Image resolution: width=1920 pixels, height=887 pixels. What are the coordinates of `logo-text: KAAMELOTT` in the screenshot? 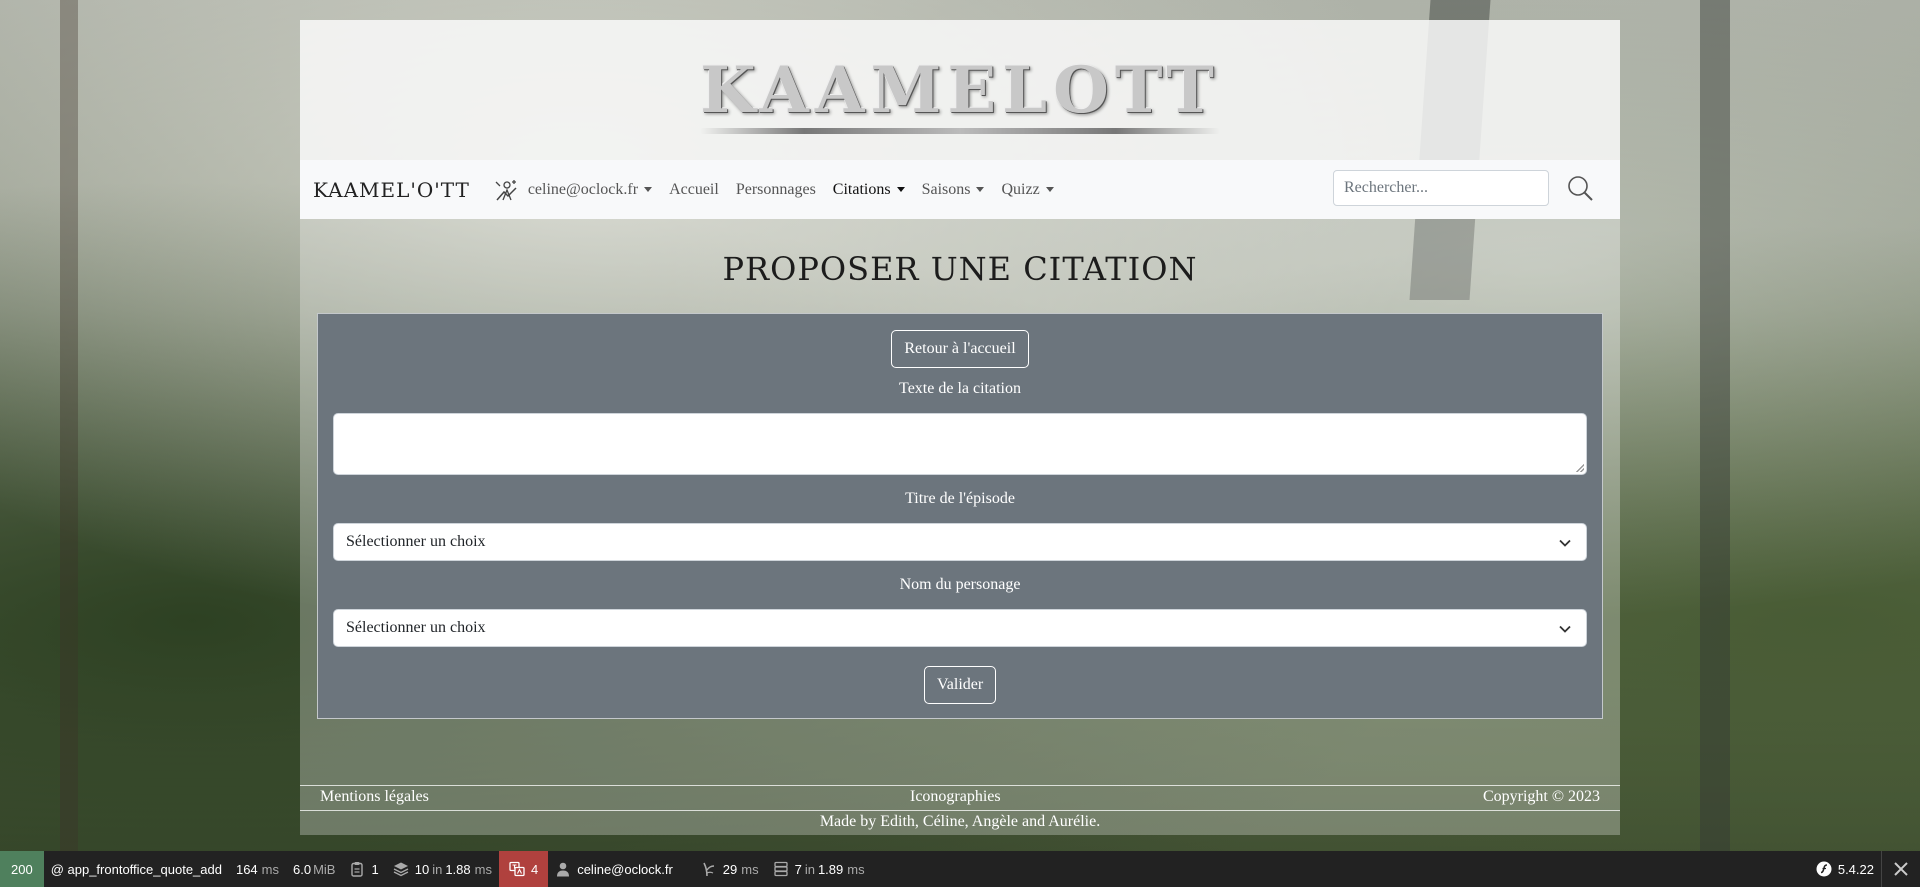 It's located at (960, 90).